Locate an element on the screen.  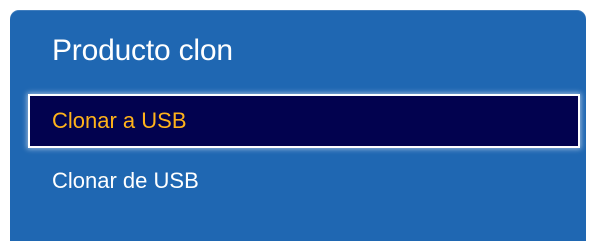
menu-item-label: Clonar a USB is located at coordinates (119, 120).